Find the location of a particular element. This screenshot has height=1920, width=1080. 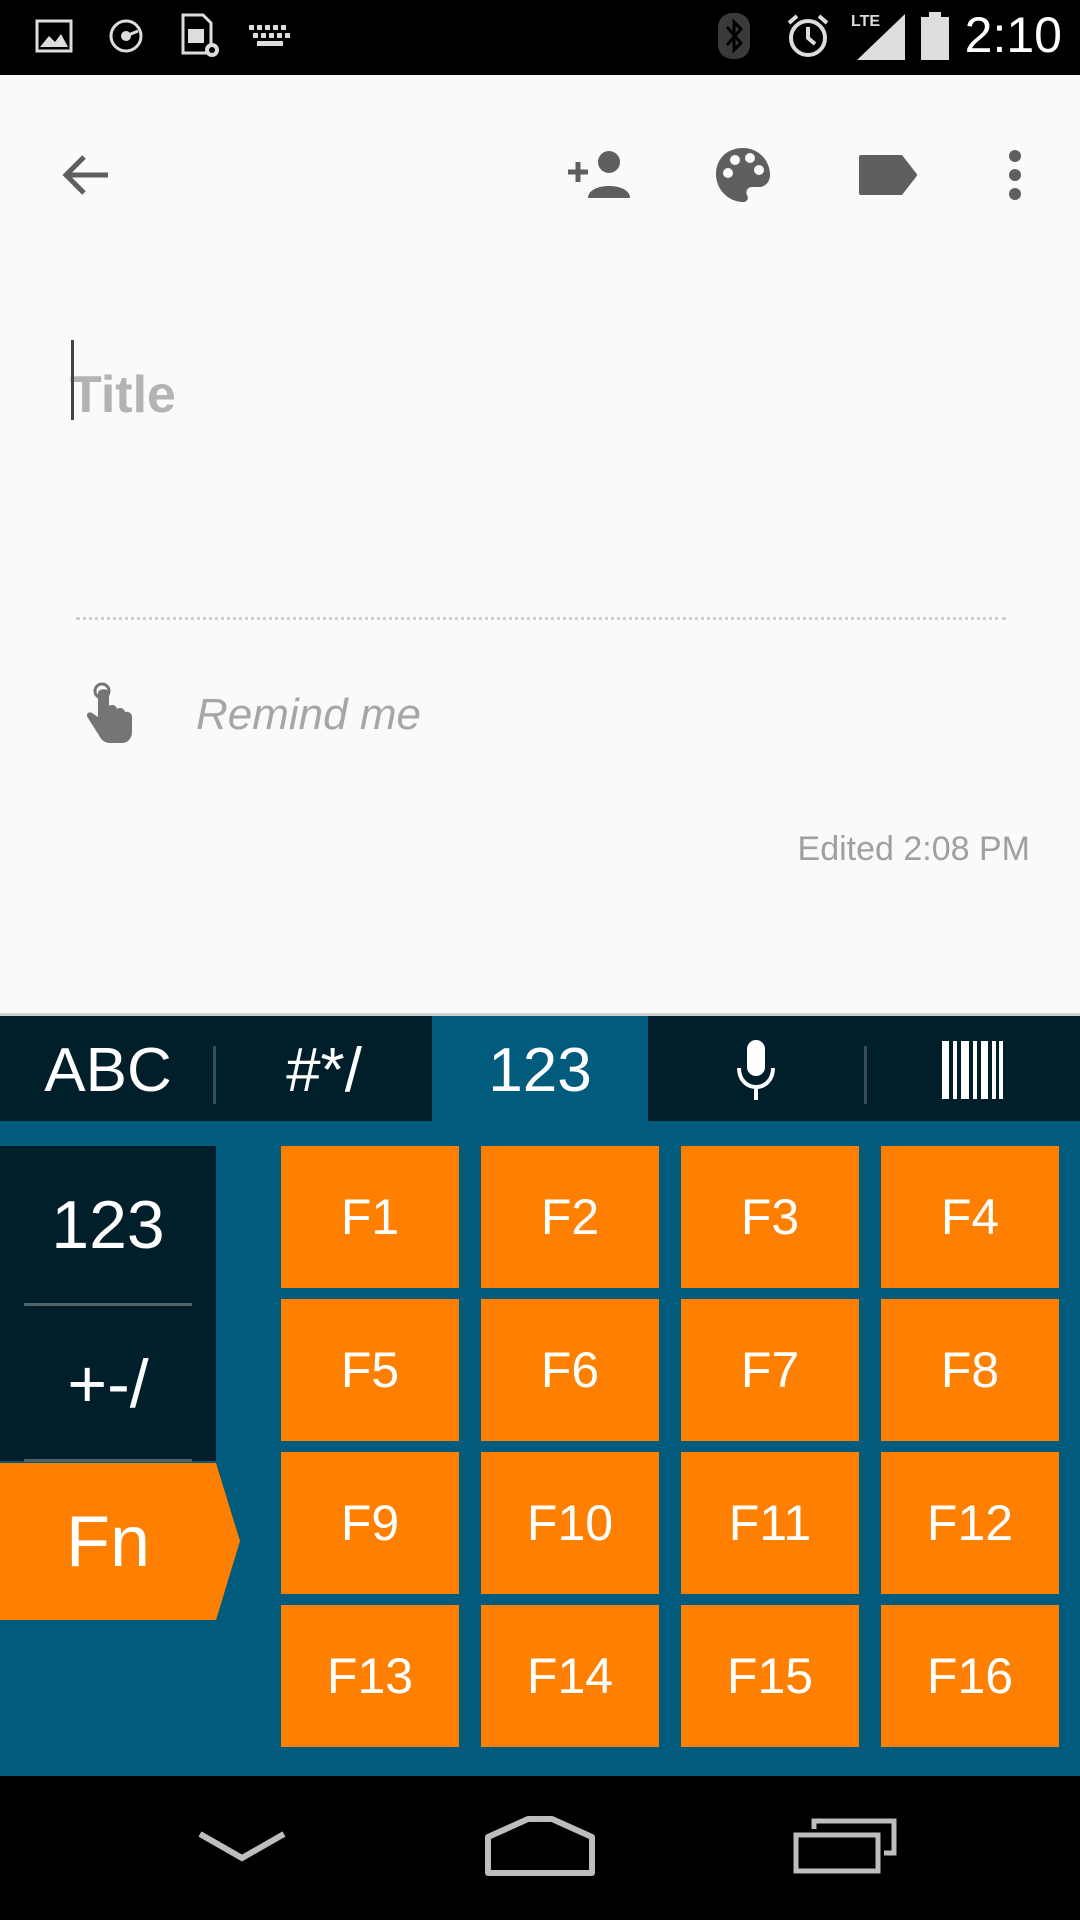

home-icon is located at coordinates (540, 1846).